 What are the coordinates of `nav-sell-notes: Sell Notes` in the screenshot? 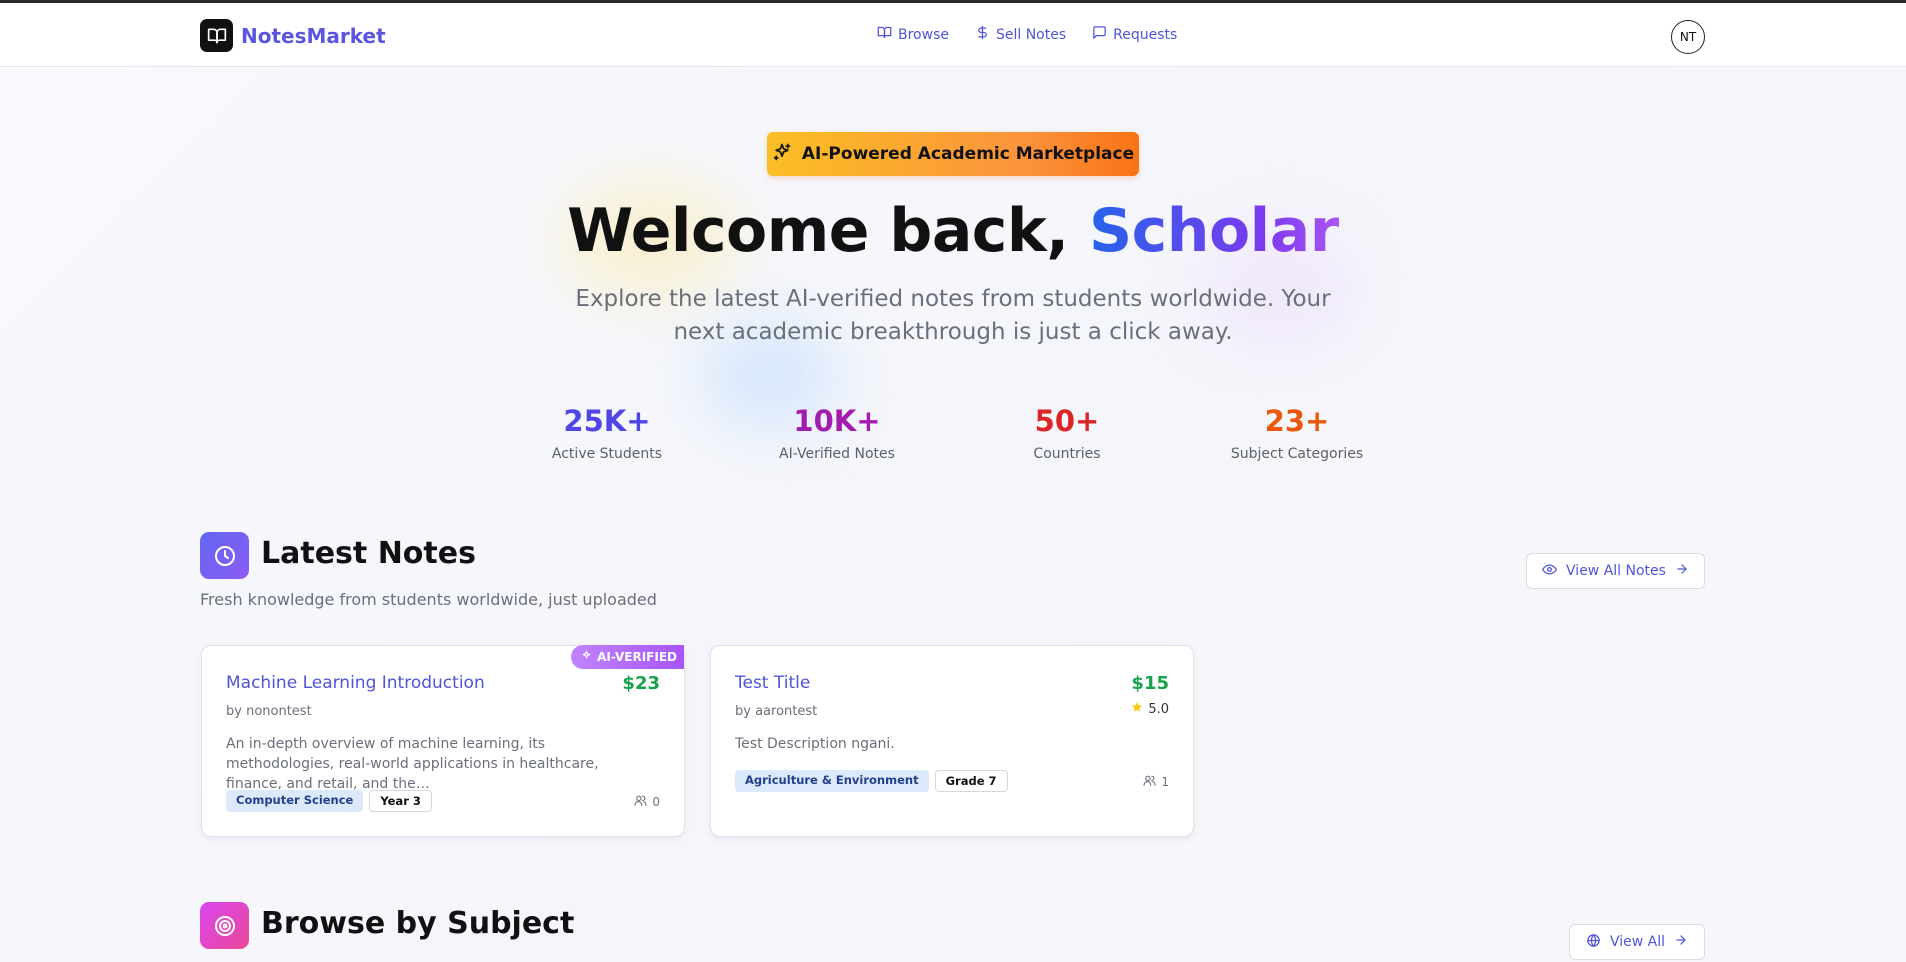 It's located at (1020, 34).